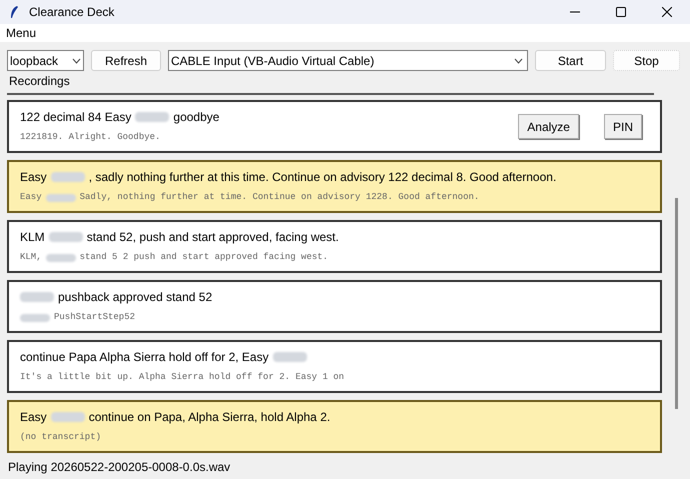 The height and width of the screenshot is (479, 690). I want to click on feather-icon, so click(14, 12).